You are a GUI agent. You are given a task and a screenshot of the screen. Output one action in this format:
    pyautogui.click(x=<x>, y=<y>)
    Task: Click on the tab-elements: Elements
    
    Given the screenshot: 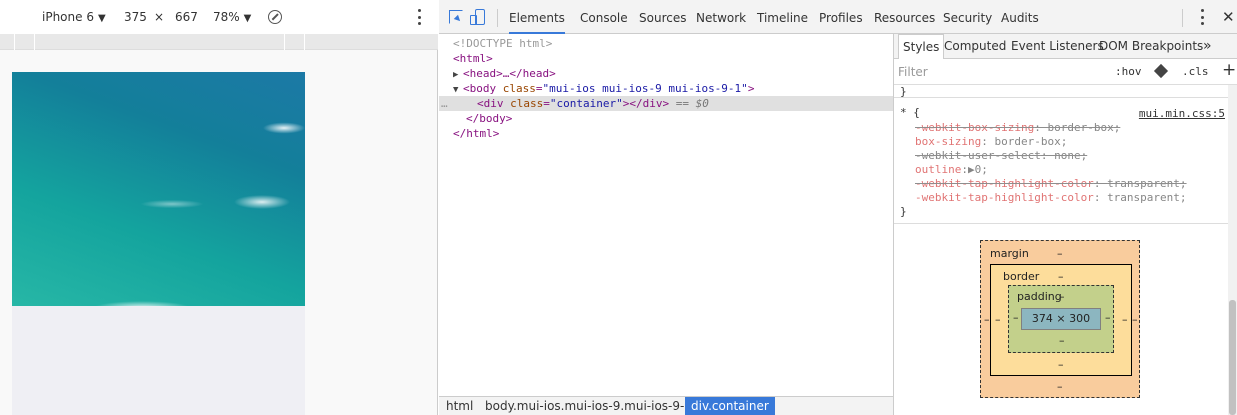 What is the action you would take?
    pyautogui.click(x=537, y=17)
    